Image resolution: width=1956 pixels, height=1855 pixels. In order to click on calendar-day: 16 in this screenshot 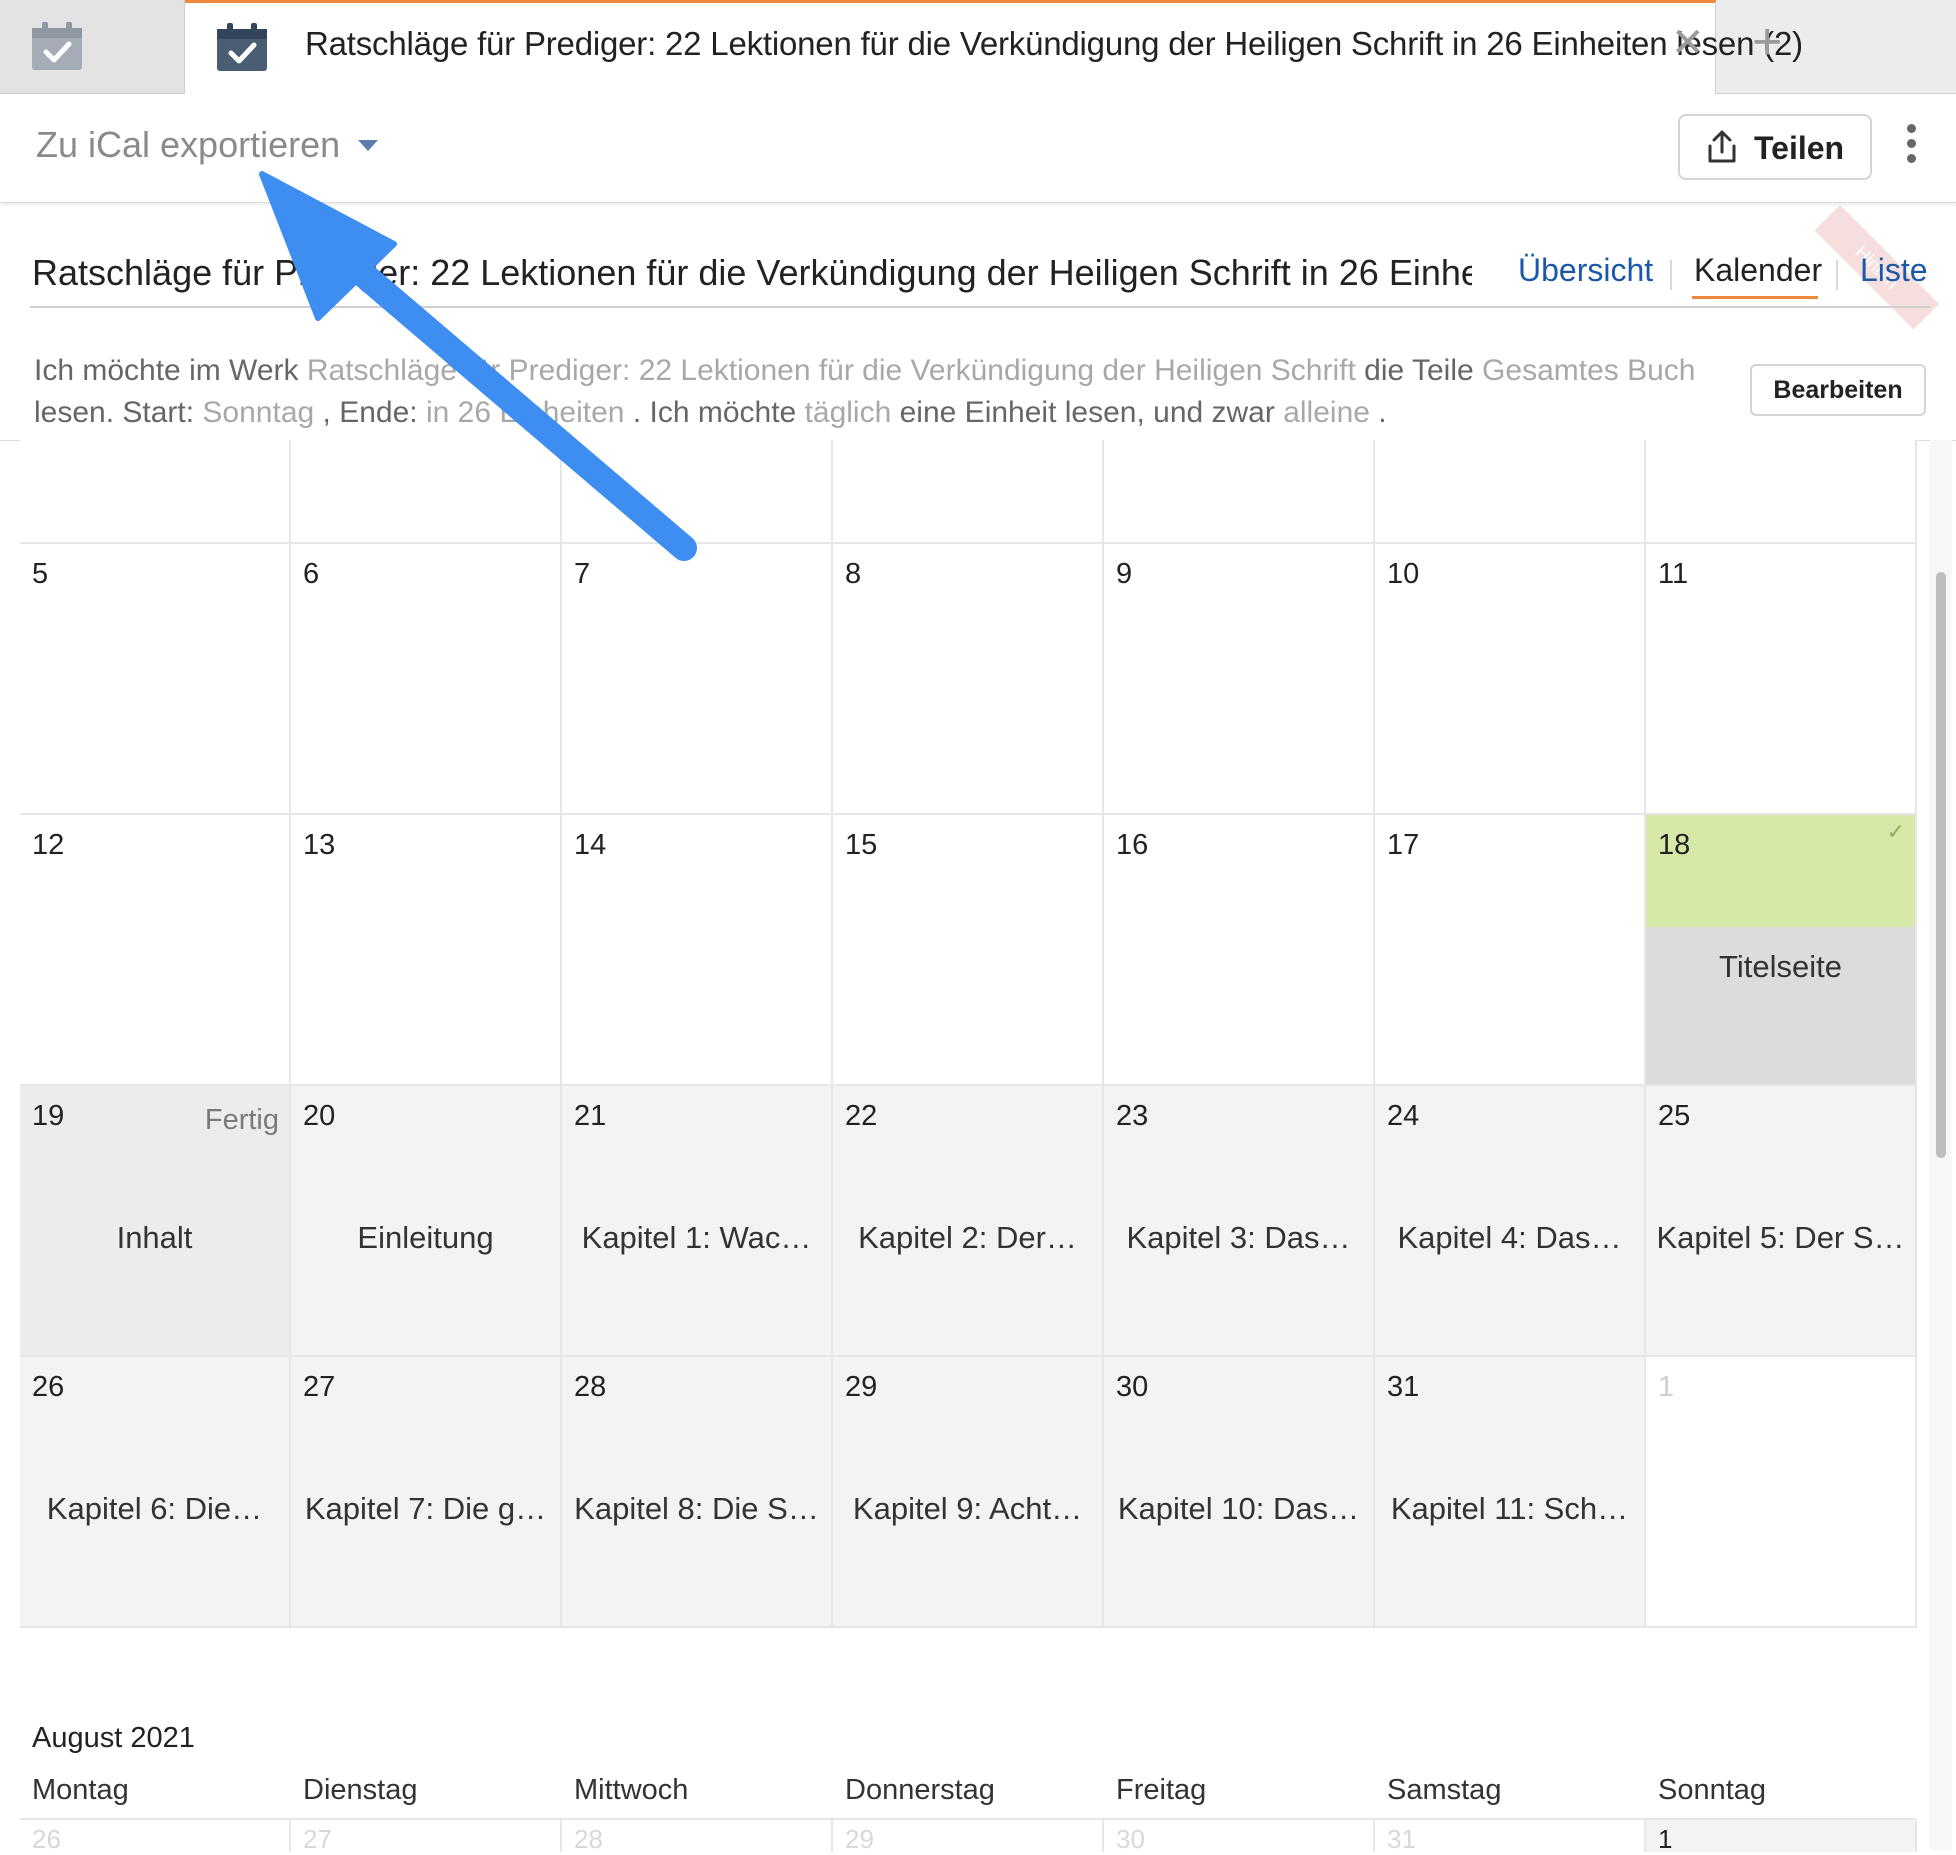, I will do `click(1239, 950)`.